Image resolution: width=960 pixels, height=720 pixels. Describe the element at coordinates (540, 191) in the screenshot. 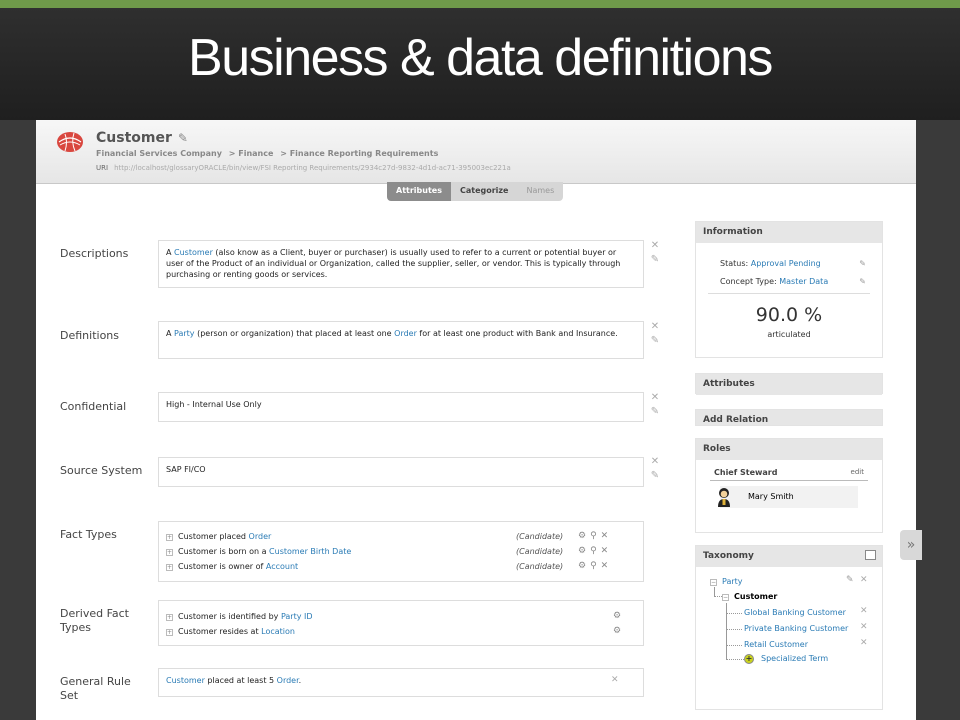

I see `tab-names: Names` at that location.